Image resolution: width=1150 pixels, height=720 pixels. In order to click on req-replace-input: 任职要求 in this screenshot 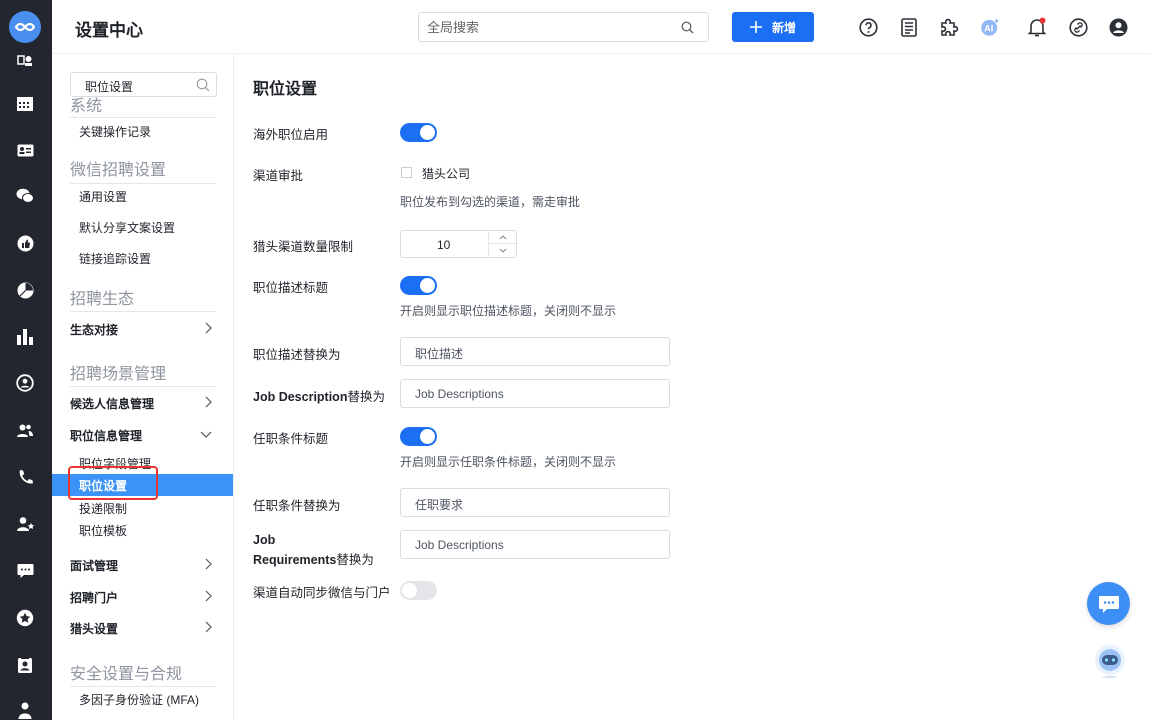, I will do `click(535, 502)`.